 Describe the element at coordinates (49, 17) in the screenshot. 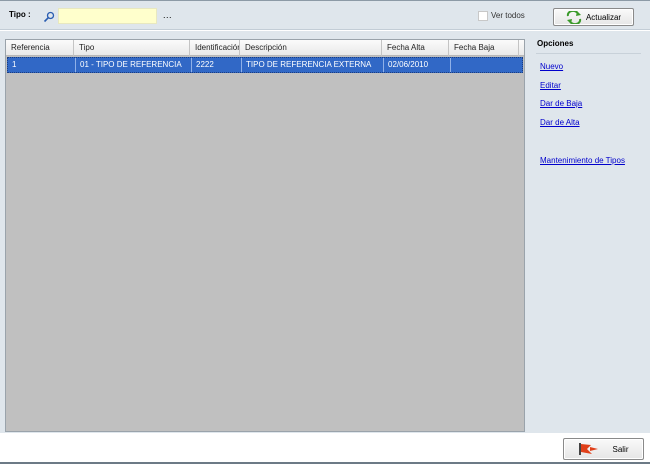

I see `search-icon` at that location.